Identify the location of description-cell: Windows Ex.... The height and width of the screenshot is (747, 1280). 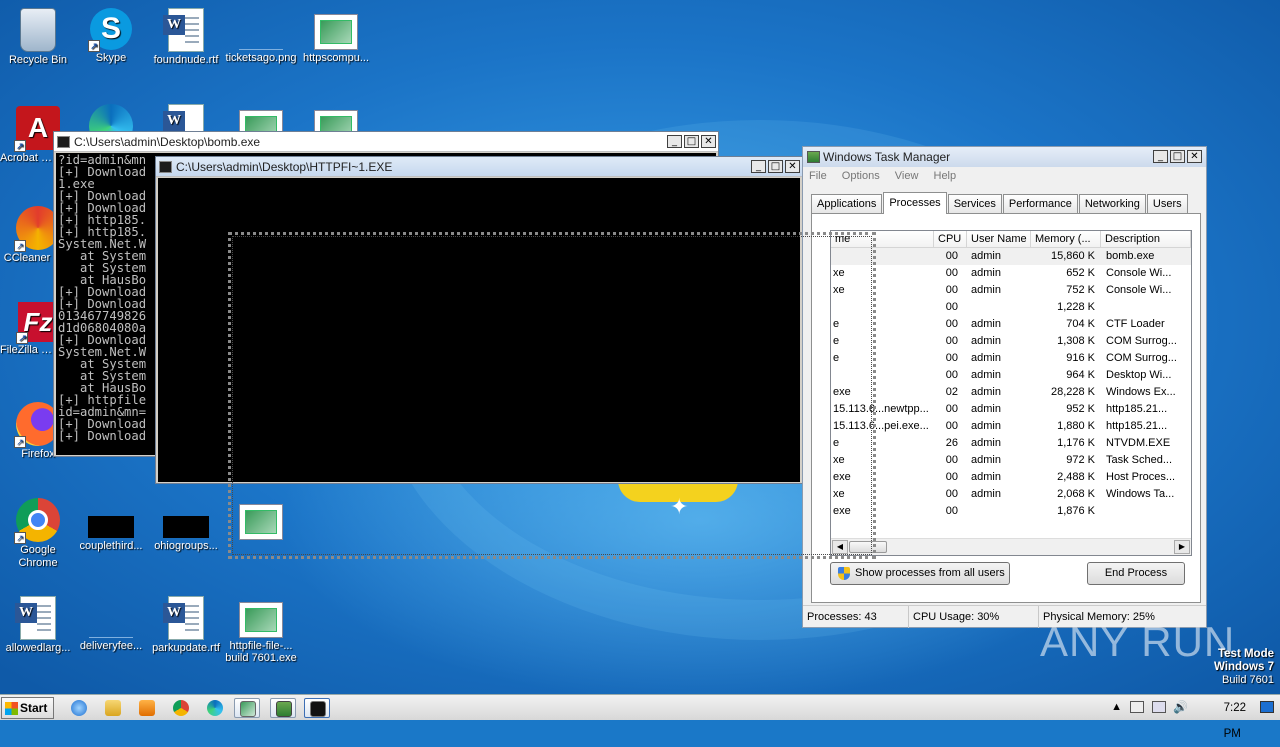
(1141, 392).